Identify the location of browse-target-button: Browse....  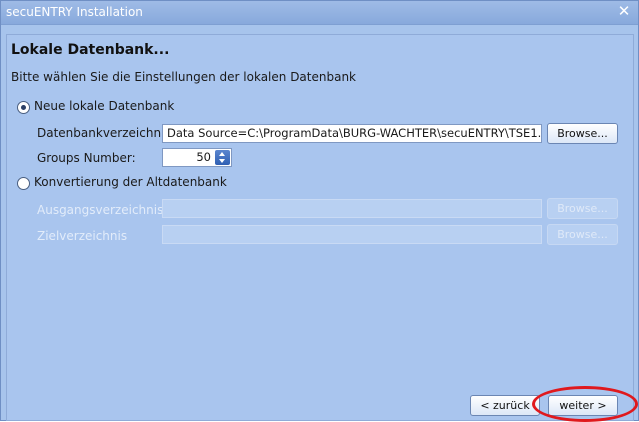
(582, 234).